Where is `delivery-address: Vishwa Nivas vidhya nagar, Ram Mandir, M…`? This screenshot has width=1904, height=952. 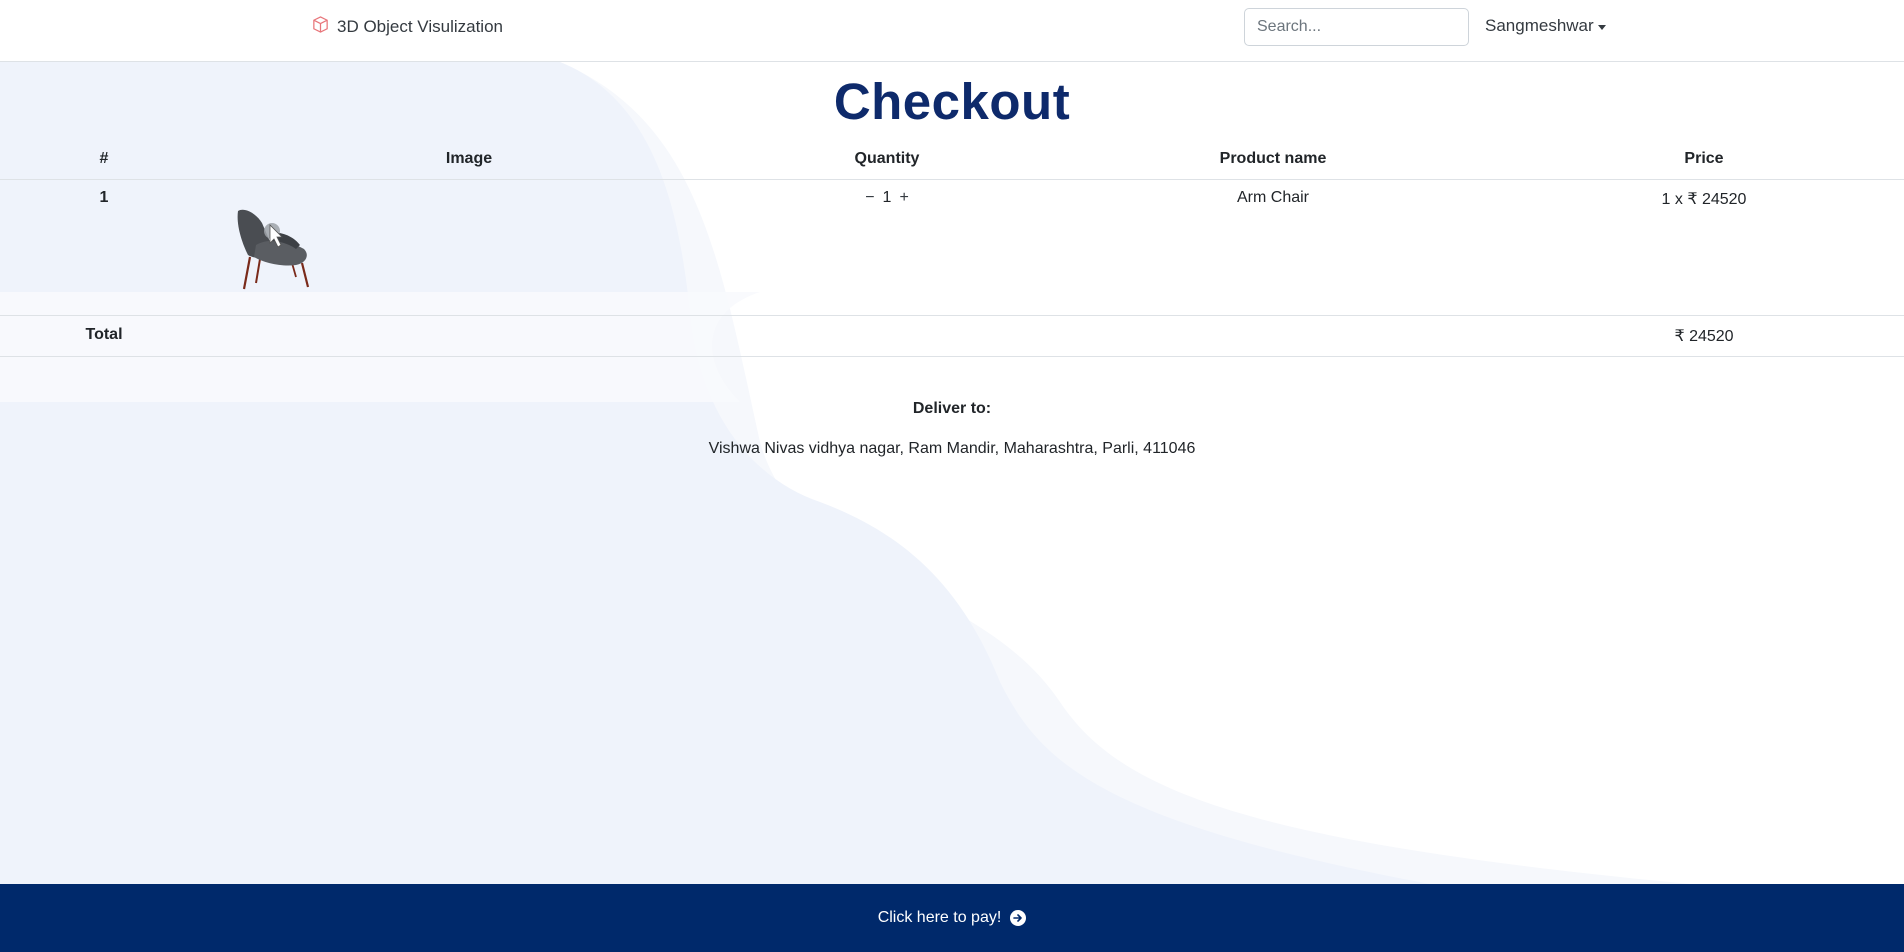
delivery-address: Vishwa Nivas vidhya nagar, Ram Mandir, M… is located at coordinates (952, 448).